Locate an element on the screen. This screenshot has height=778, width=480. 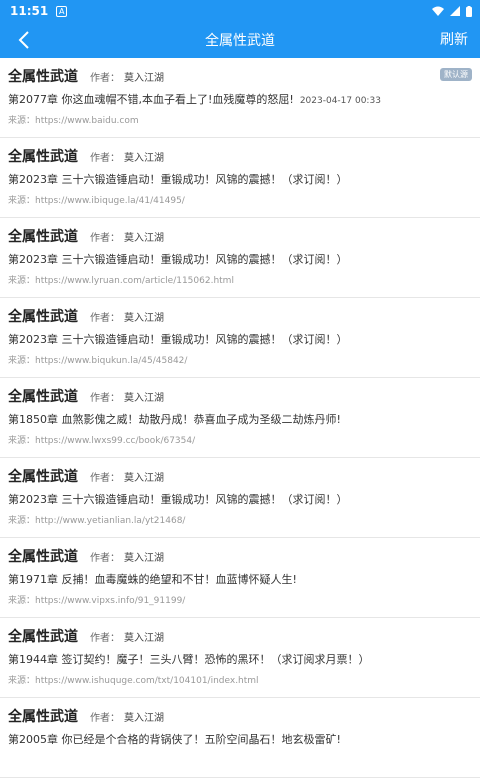
source-url: http://www.yetianlian.la/yt21468/ is located at coordinates (110, 521).